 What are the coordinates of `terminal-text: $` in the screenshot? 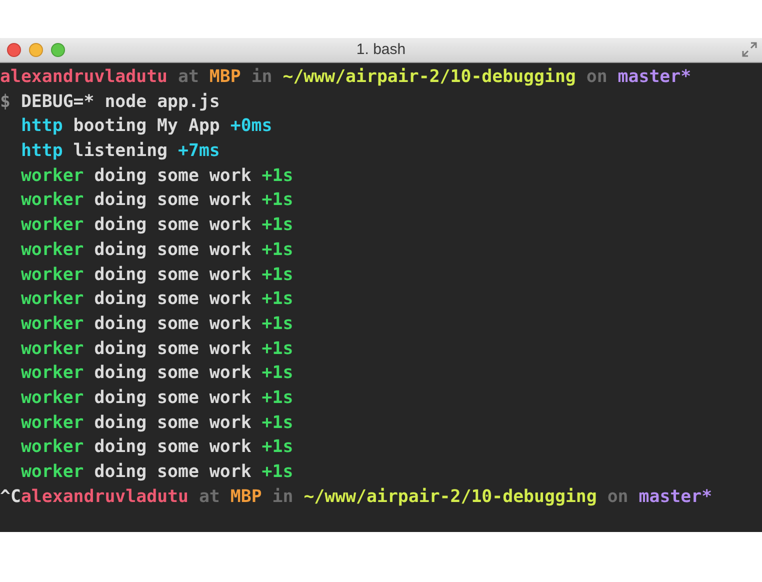 It's located at (6, 102).